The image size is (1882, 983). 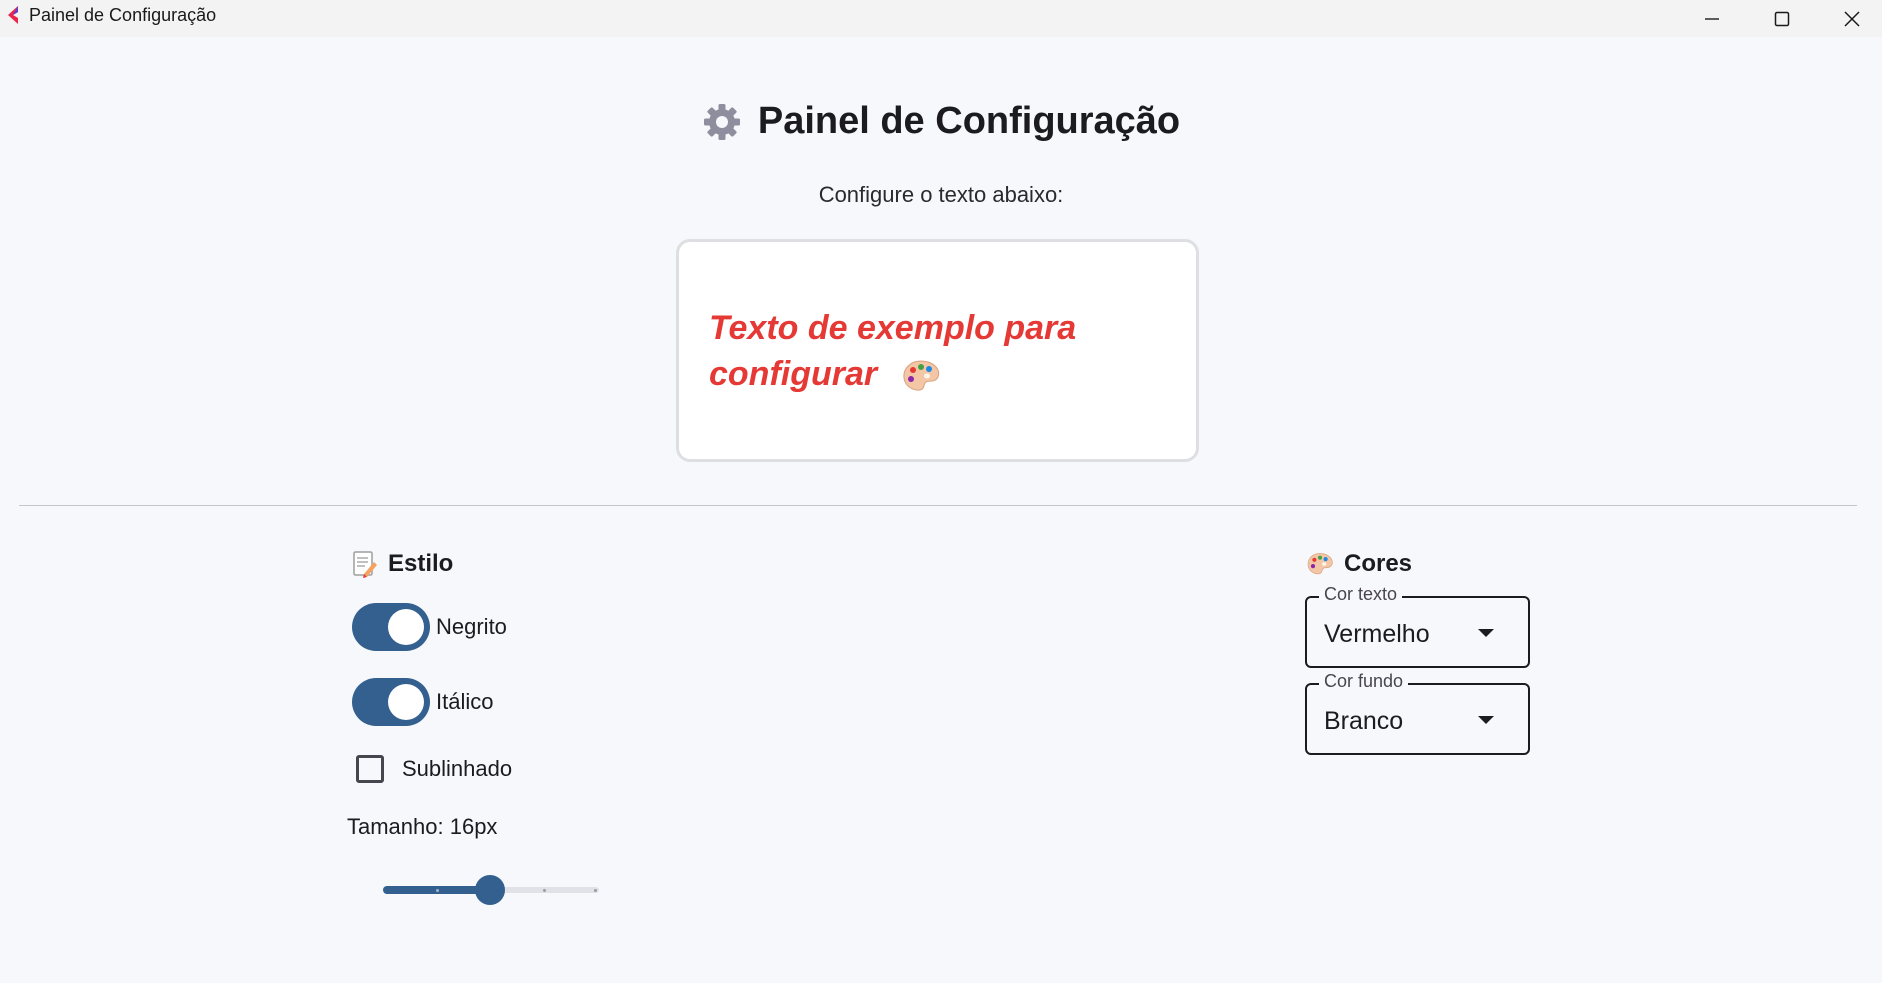 What do you see at coordinates (1364, 681) in the screenshot?
I see `background-color-label: Cor fundo` at bounding box center [1364, 681].